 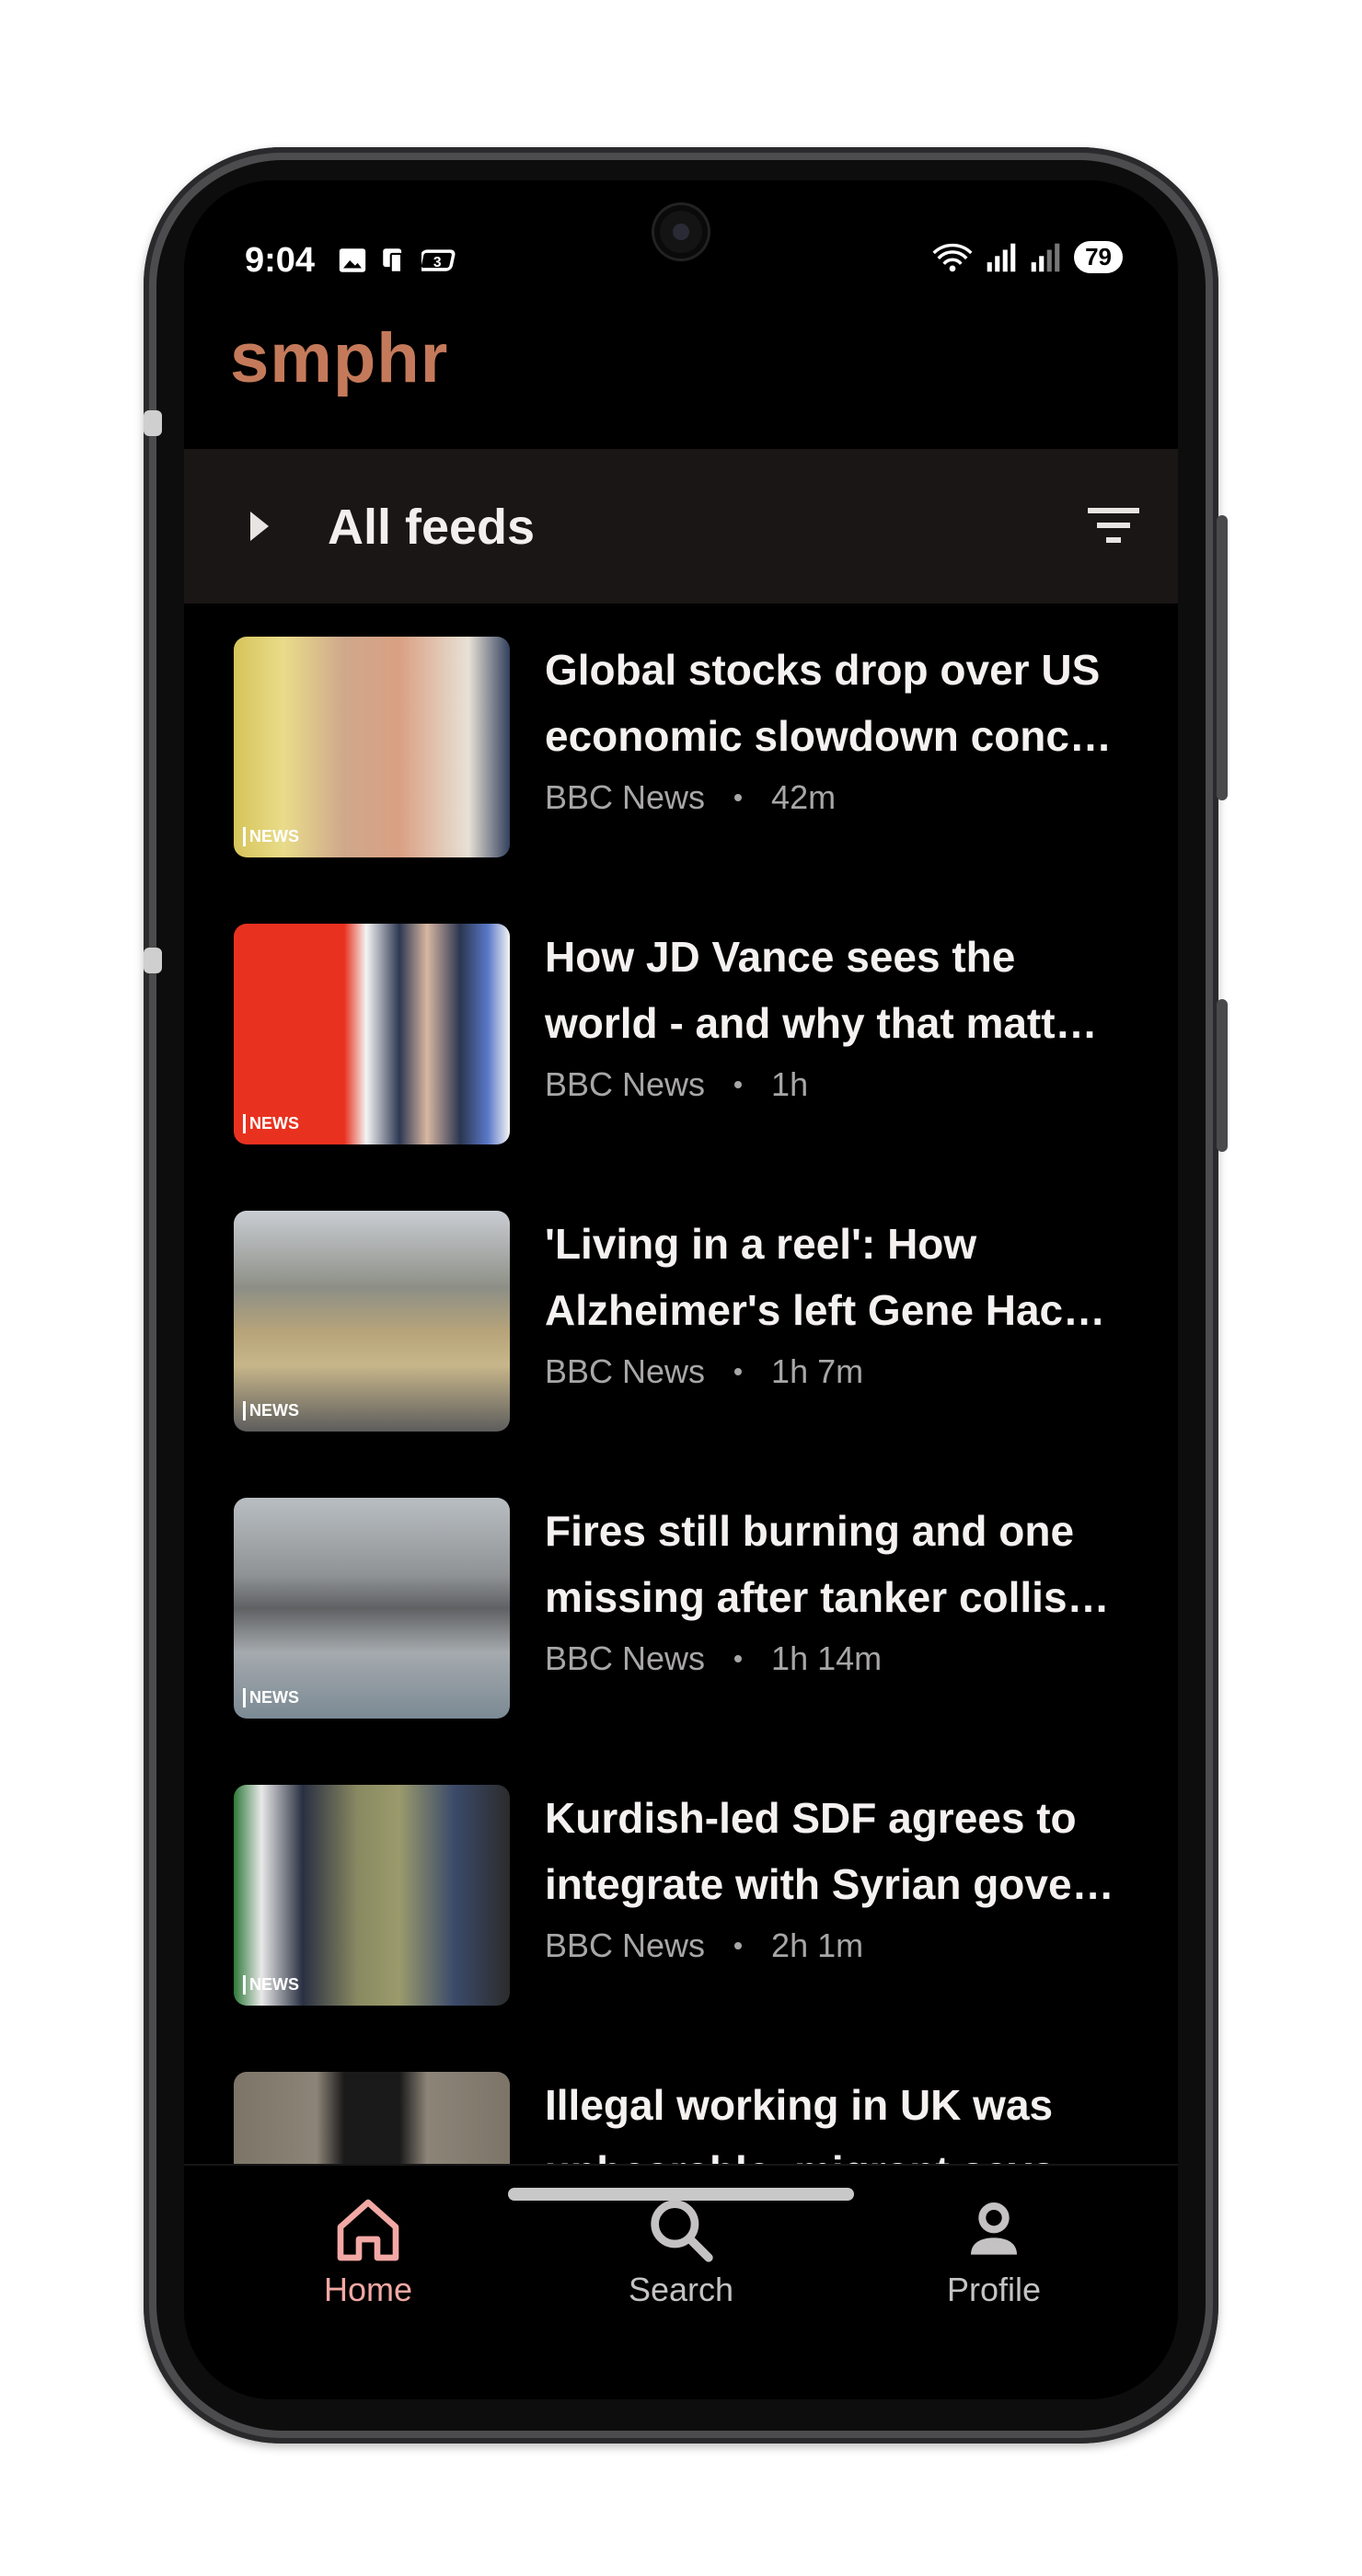 What do you see at coordinates (817, 1371) in the screenshot?
I see `article-age: 1h 7m` at bounding box center [817, 1371].